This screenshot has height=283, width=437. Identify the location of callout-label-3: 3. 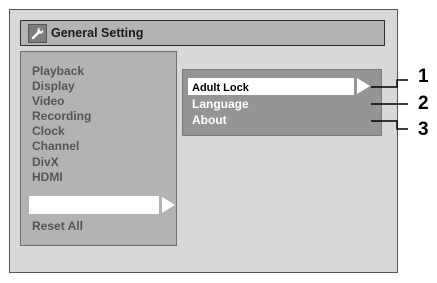
(423, 129).